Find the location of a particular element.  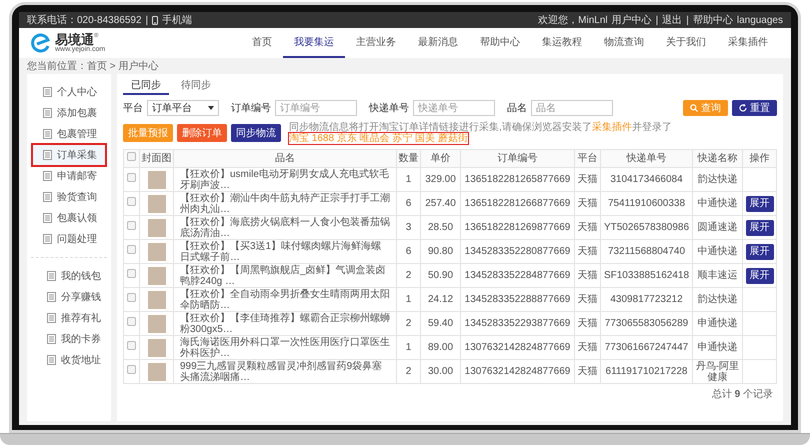

column-header: 快递单号 is located at coordinates (646, 159).